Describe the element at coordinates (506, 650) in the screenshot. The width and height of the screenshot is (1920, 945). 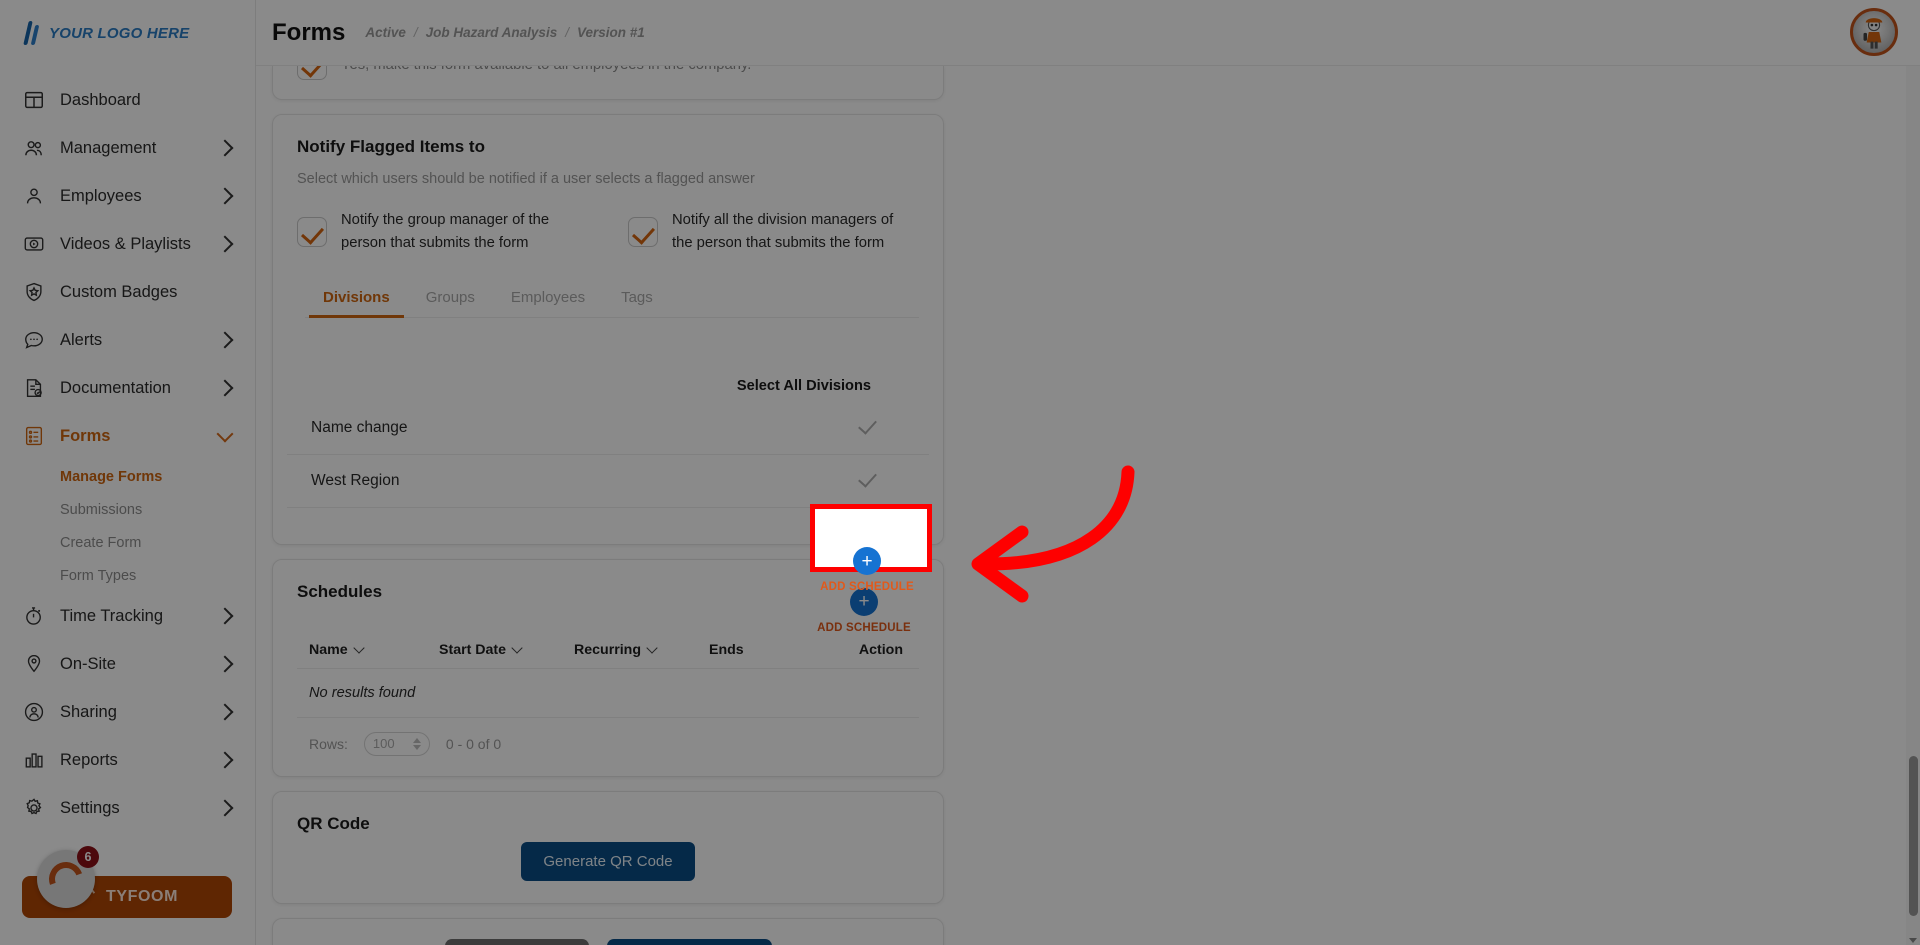
I see `column-header-start-date: Start Date` at that location.